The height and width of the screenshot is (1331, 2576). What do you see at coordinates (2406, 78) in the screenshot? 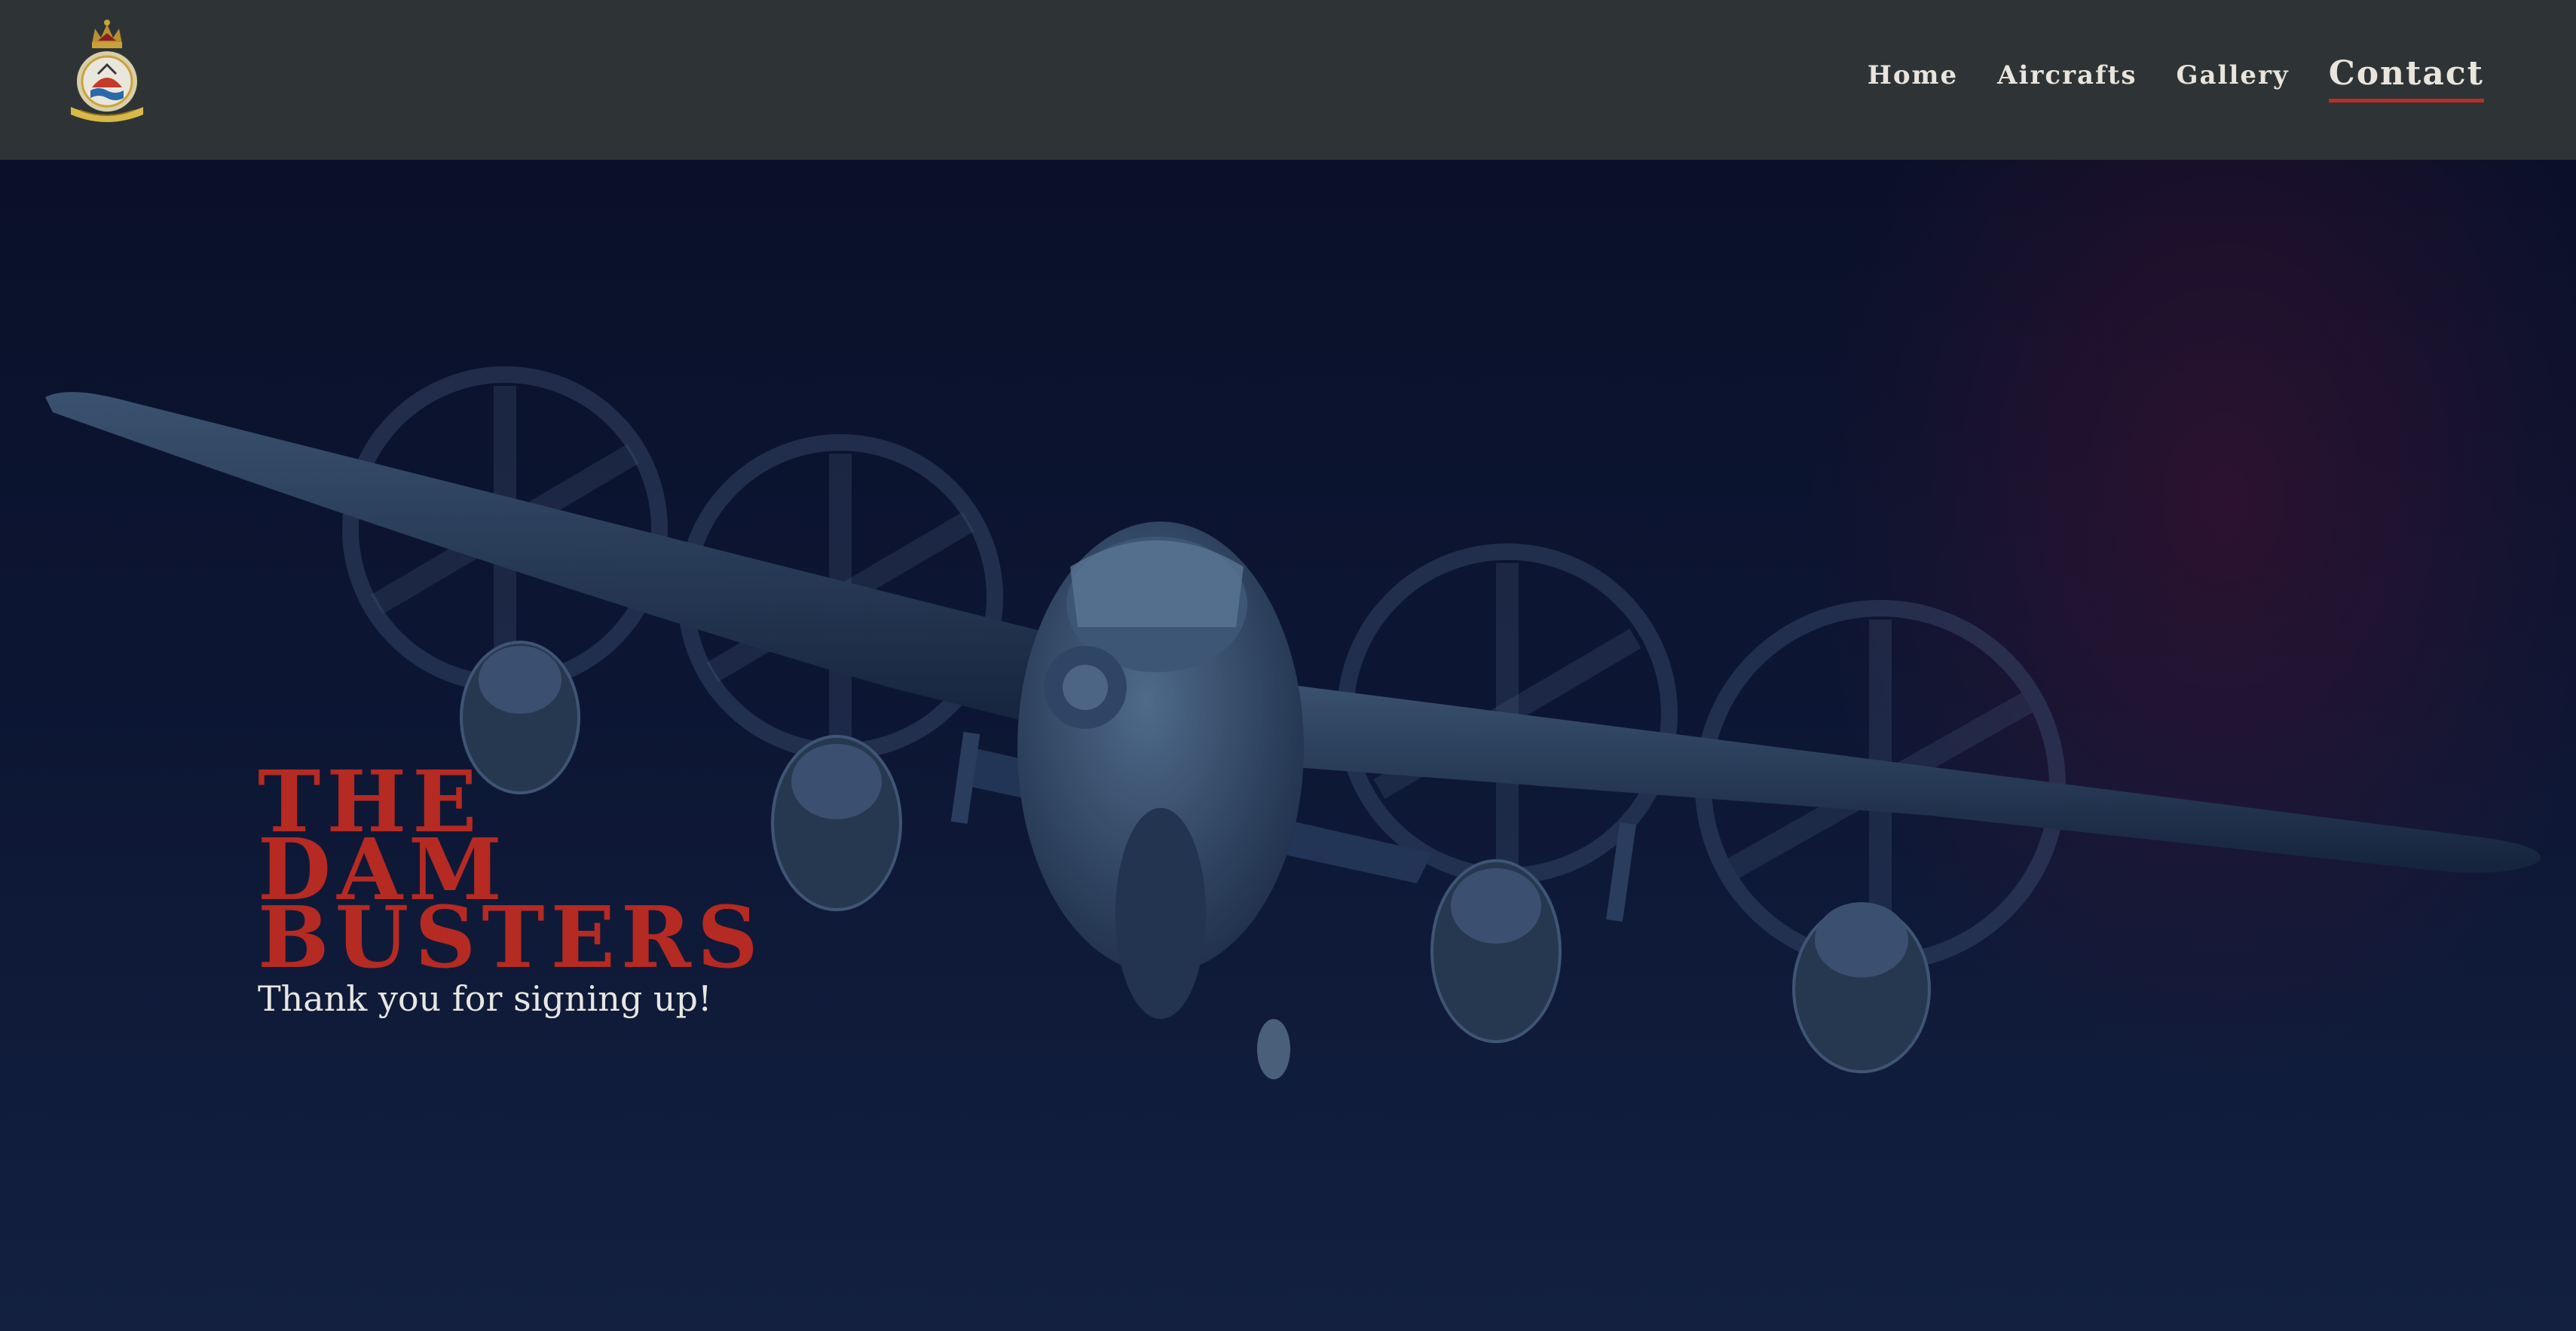
I see `nav-contact-link: Contact` at bounding box center [2406, 78].